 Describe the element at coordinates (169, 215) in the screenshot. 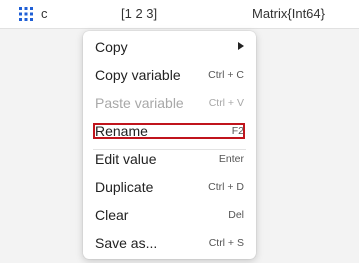

I see `menu-item-clear: Clear Del` at that location.